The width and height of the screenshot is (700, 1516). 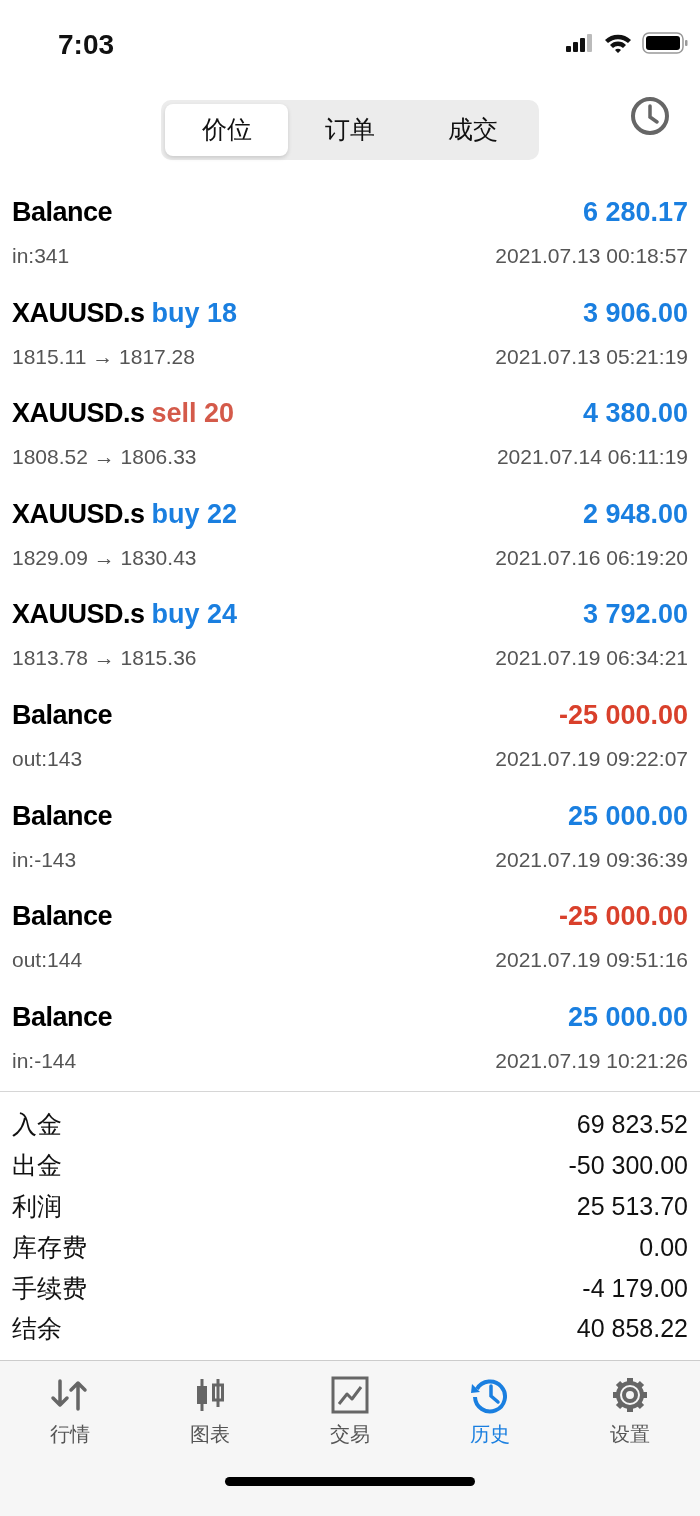 I want to click on tab-bar-item: 历史, so click(x=490, y=1412).